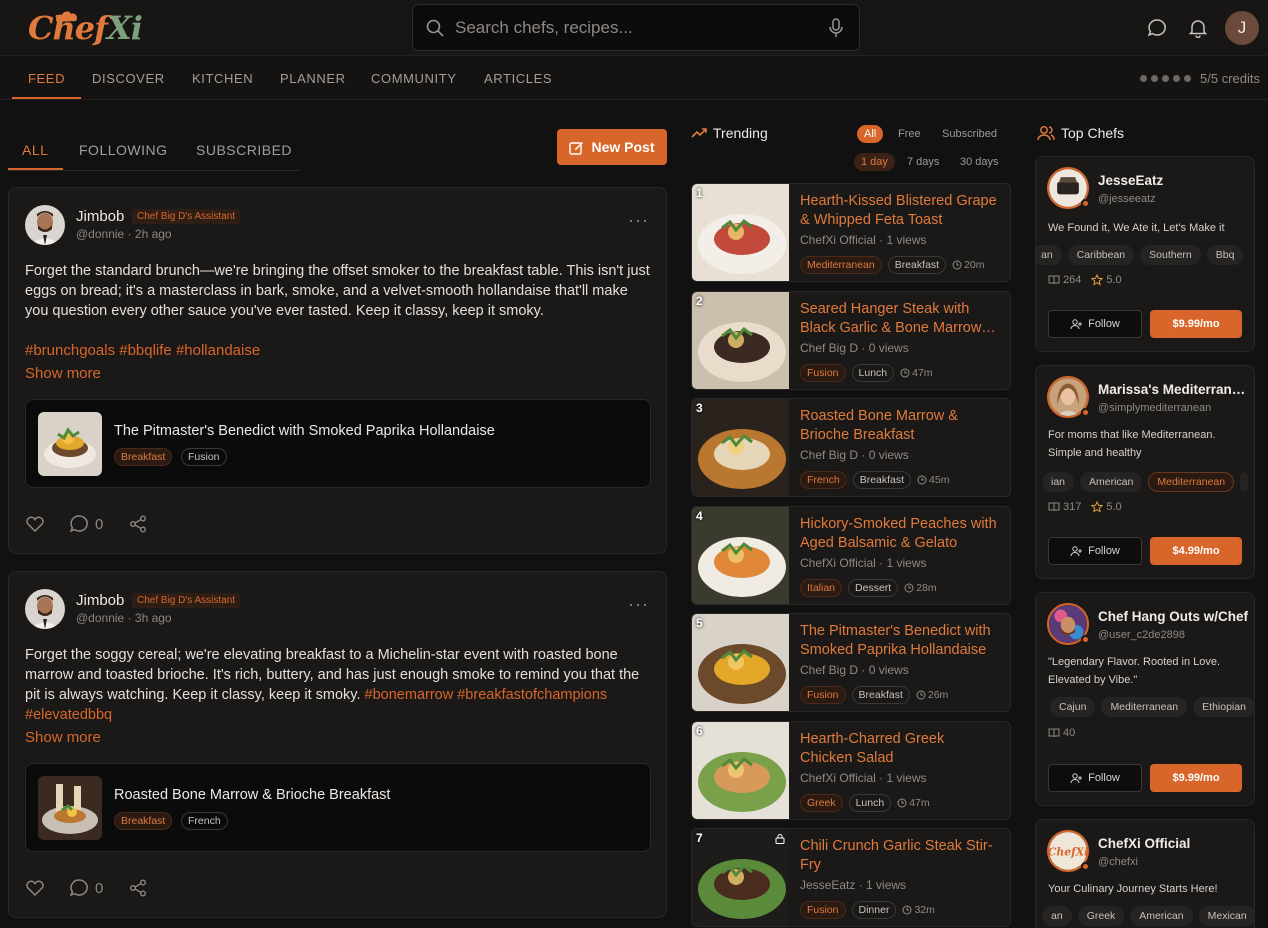  I want to click on messages-button, so click(1157, 28).